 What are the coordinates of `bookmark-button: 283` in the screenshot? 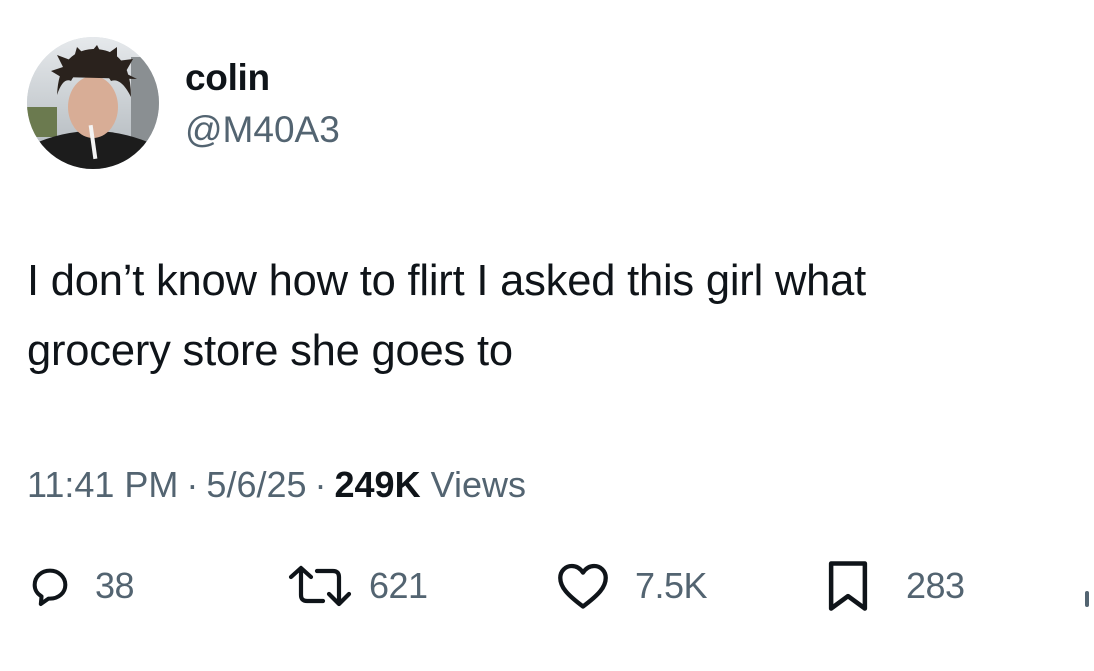 It's located at (894, 586).